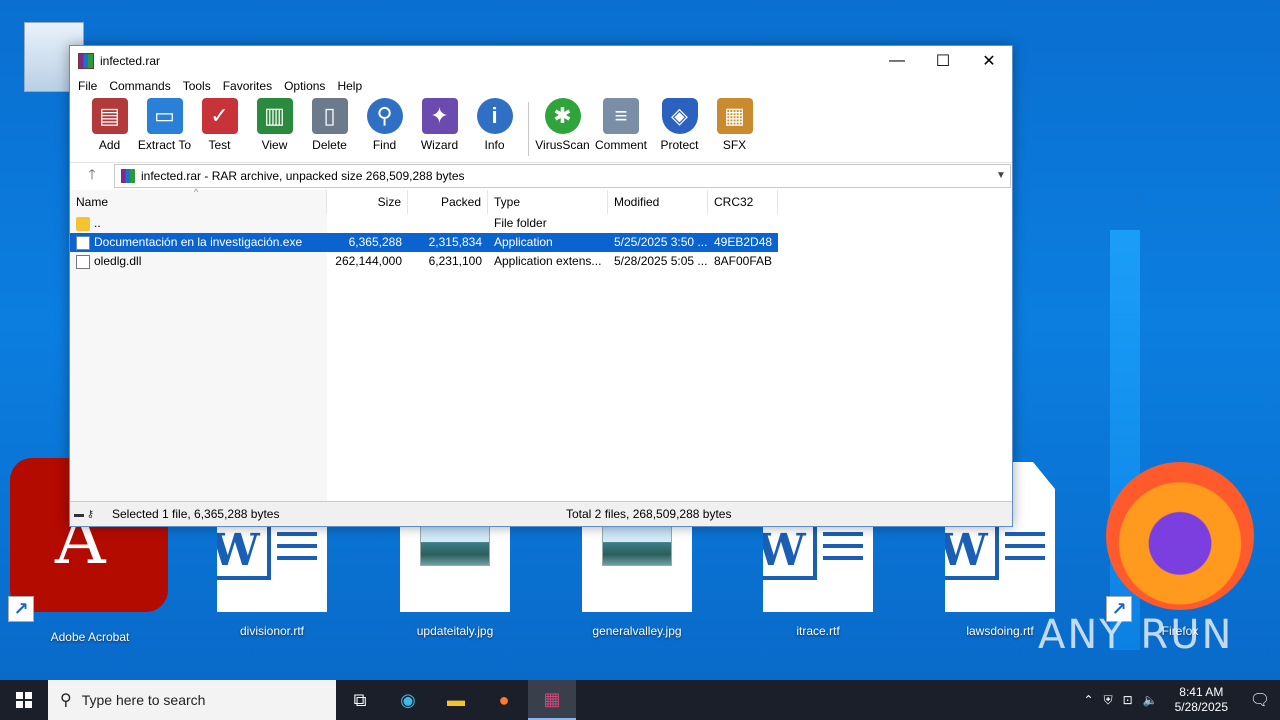 The height and width of the screenshot is (720, 1280). Describe the element at coordinates (274, 125) in the screenshot. I see `view-button: ▥ View` at that location.